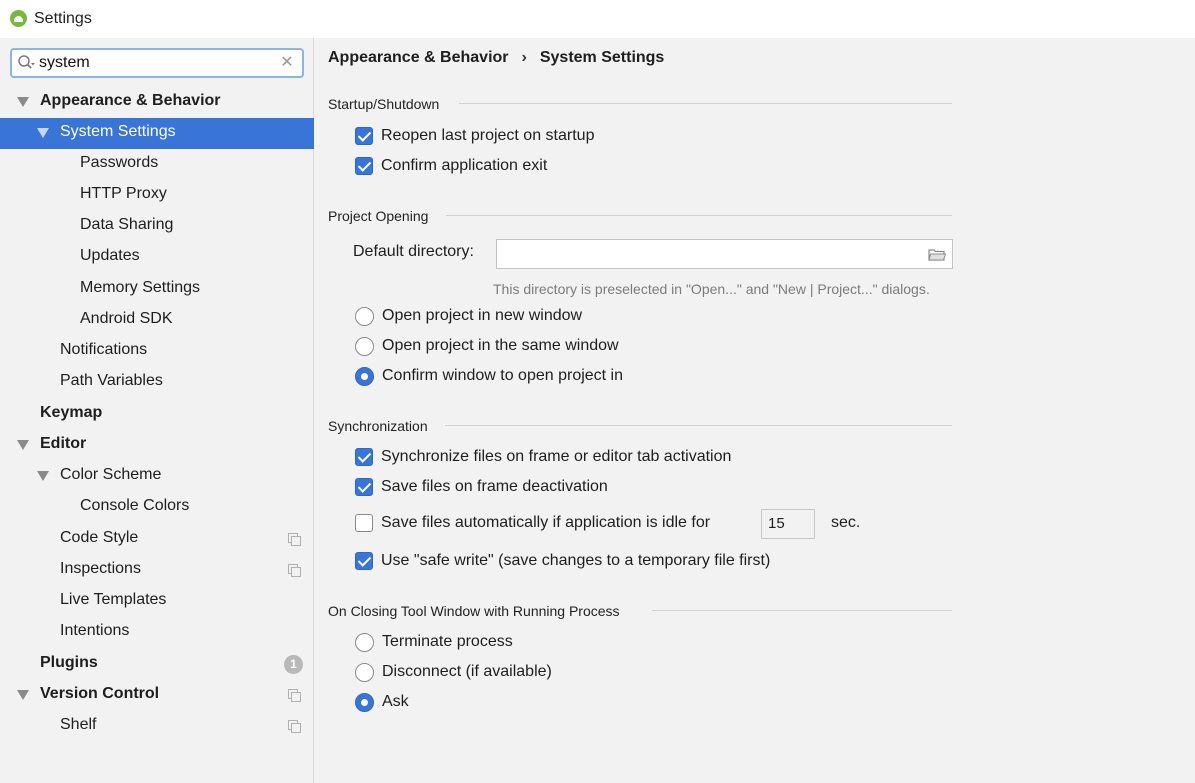 The width and height of the screenshot is (1195, 783). I want to click on radio-label: Terminate process, so click(447, 641).